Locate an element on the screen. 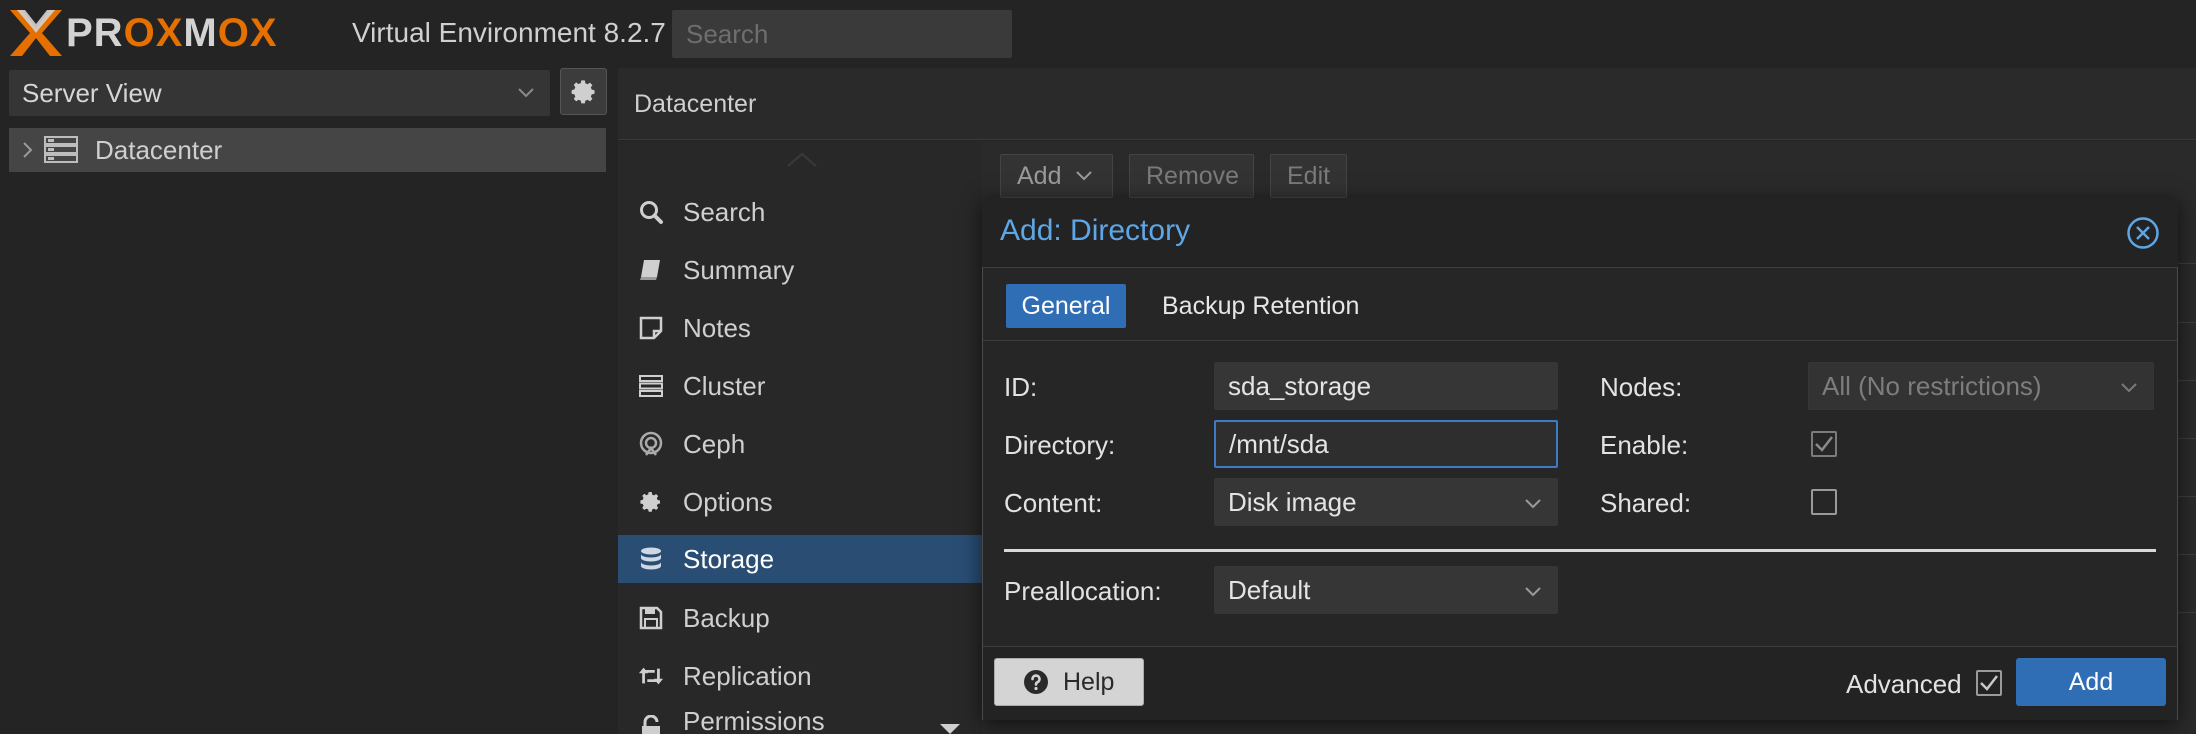  id-label: ID: is located at coordinates (1021, 387).